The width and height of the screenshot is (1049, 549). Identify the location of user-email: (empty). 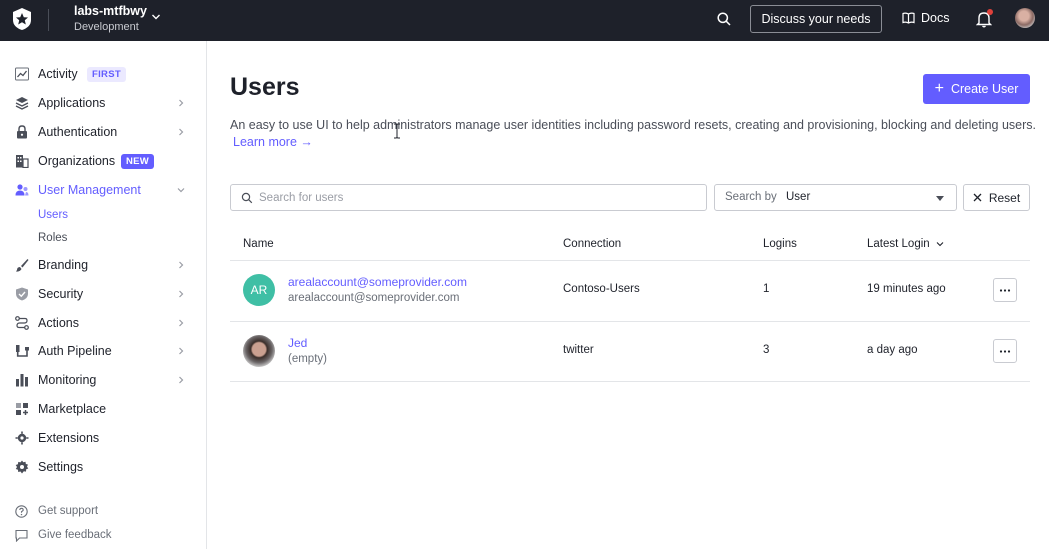
(307, 359).